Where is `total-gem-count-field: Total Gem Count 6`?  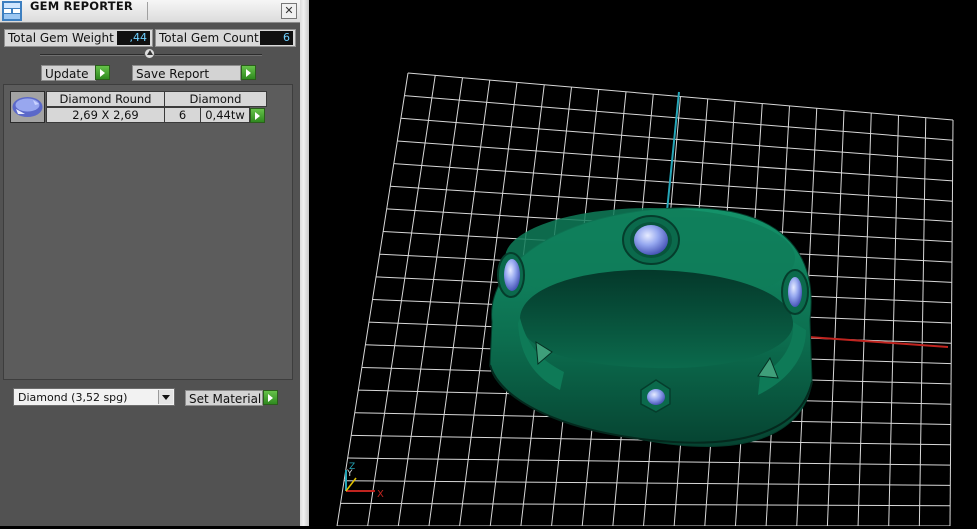 total-gem-count-field: Total Gem Count 6 is located at coordinates (225, 38).